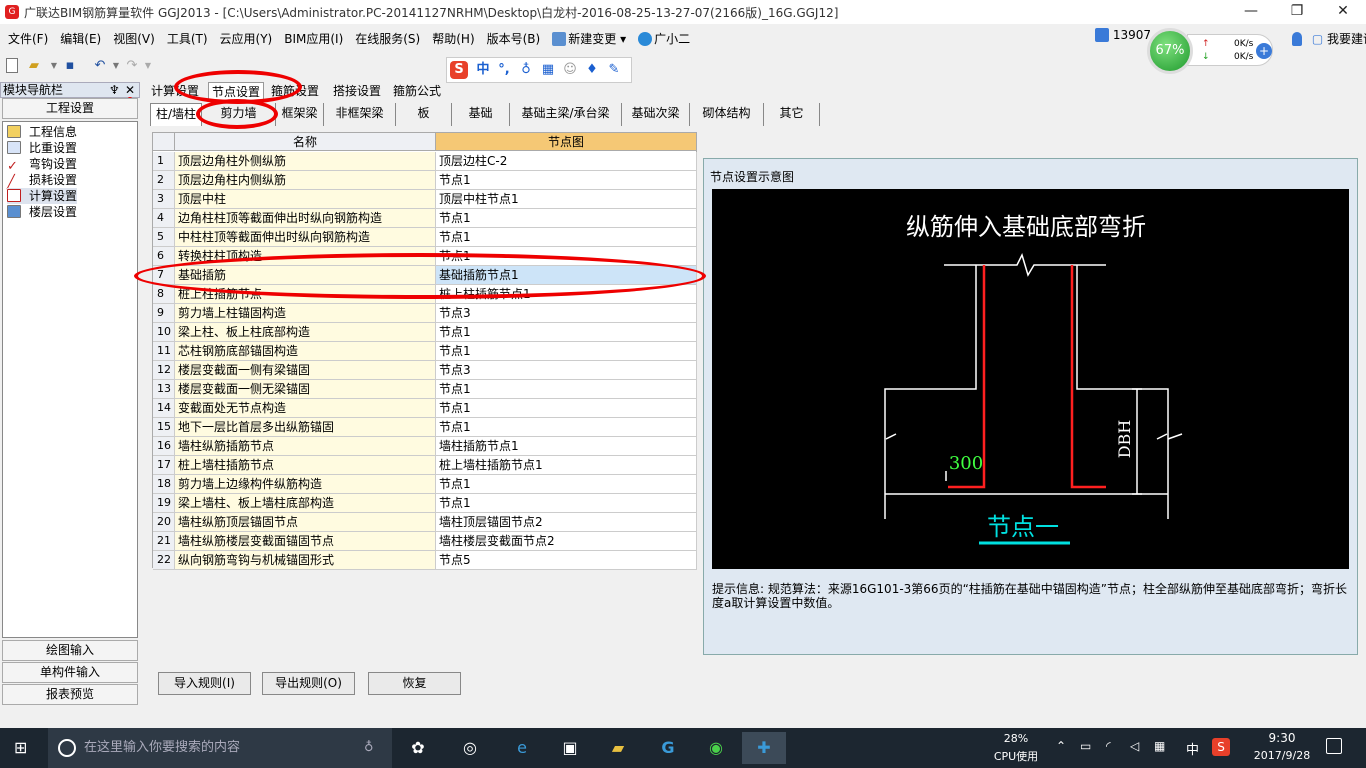 The height and width of the screenshot is (768, 1366). What do you see at coordinates (570, 70) in the screenshot?
I see `user-icon: ☺` at bounding box center [570, 70].